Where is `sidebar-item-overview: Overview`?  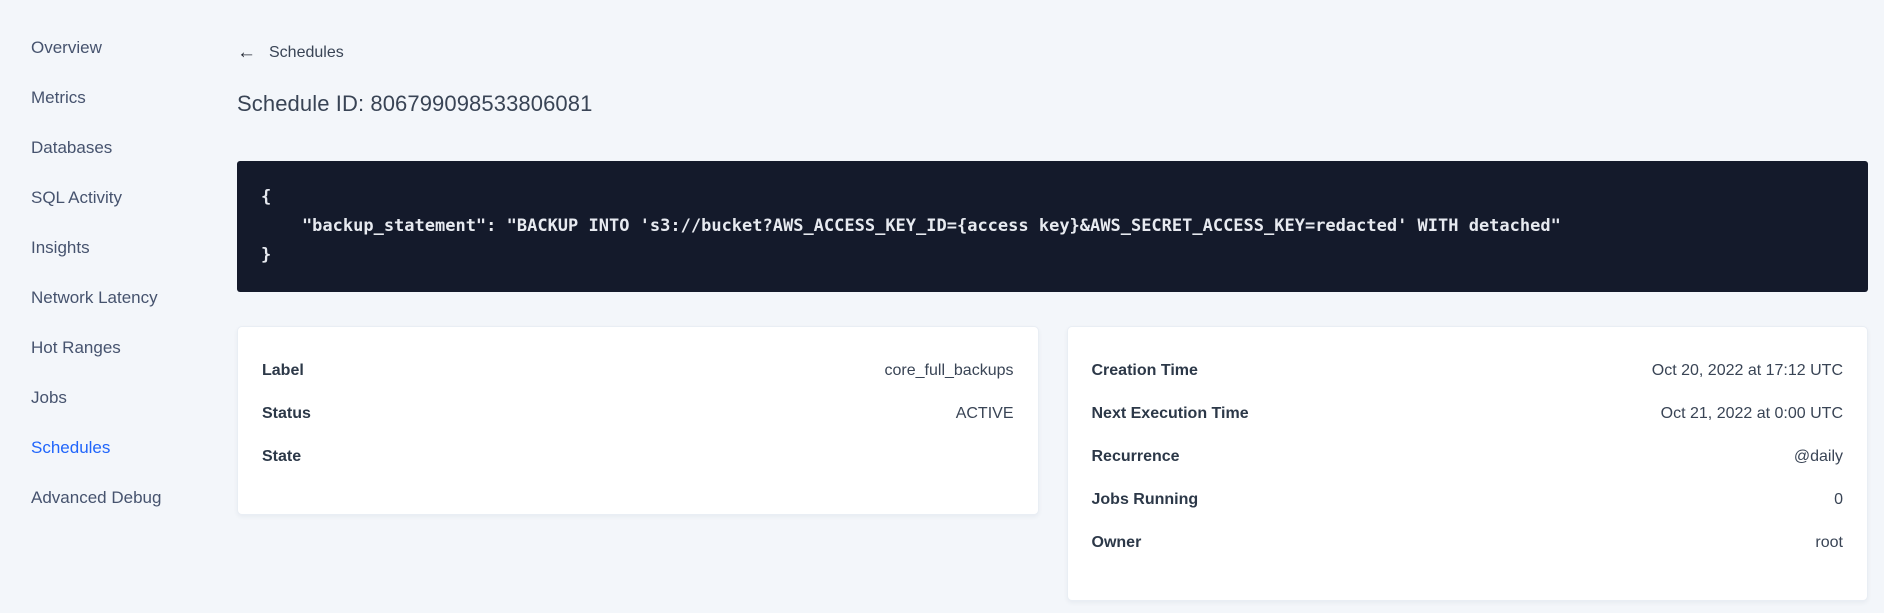 sidebar-item-overview: Overview is located at coordinates (118, 48).